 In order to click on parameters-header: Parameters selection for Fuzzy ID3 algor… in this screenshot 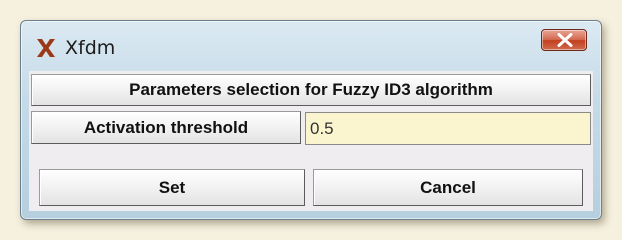, I will do `click(311, 90)`.